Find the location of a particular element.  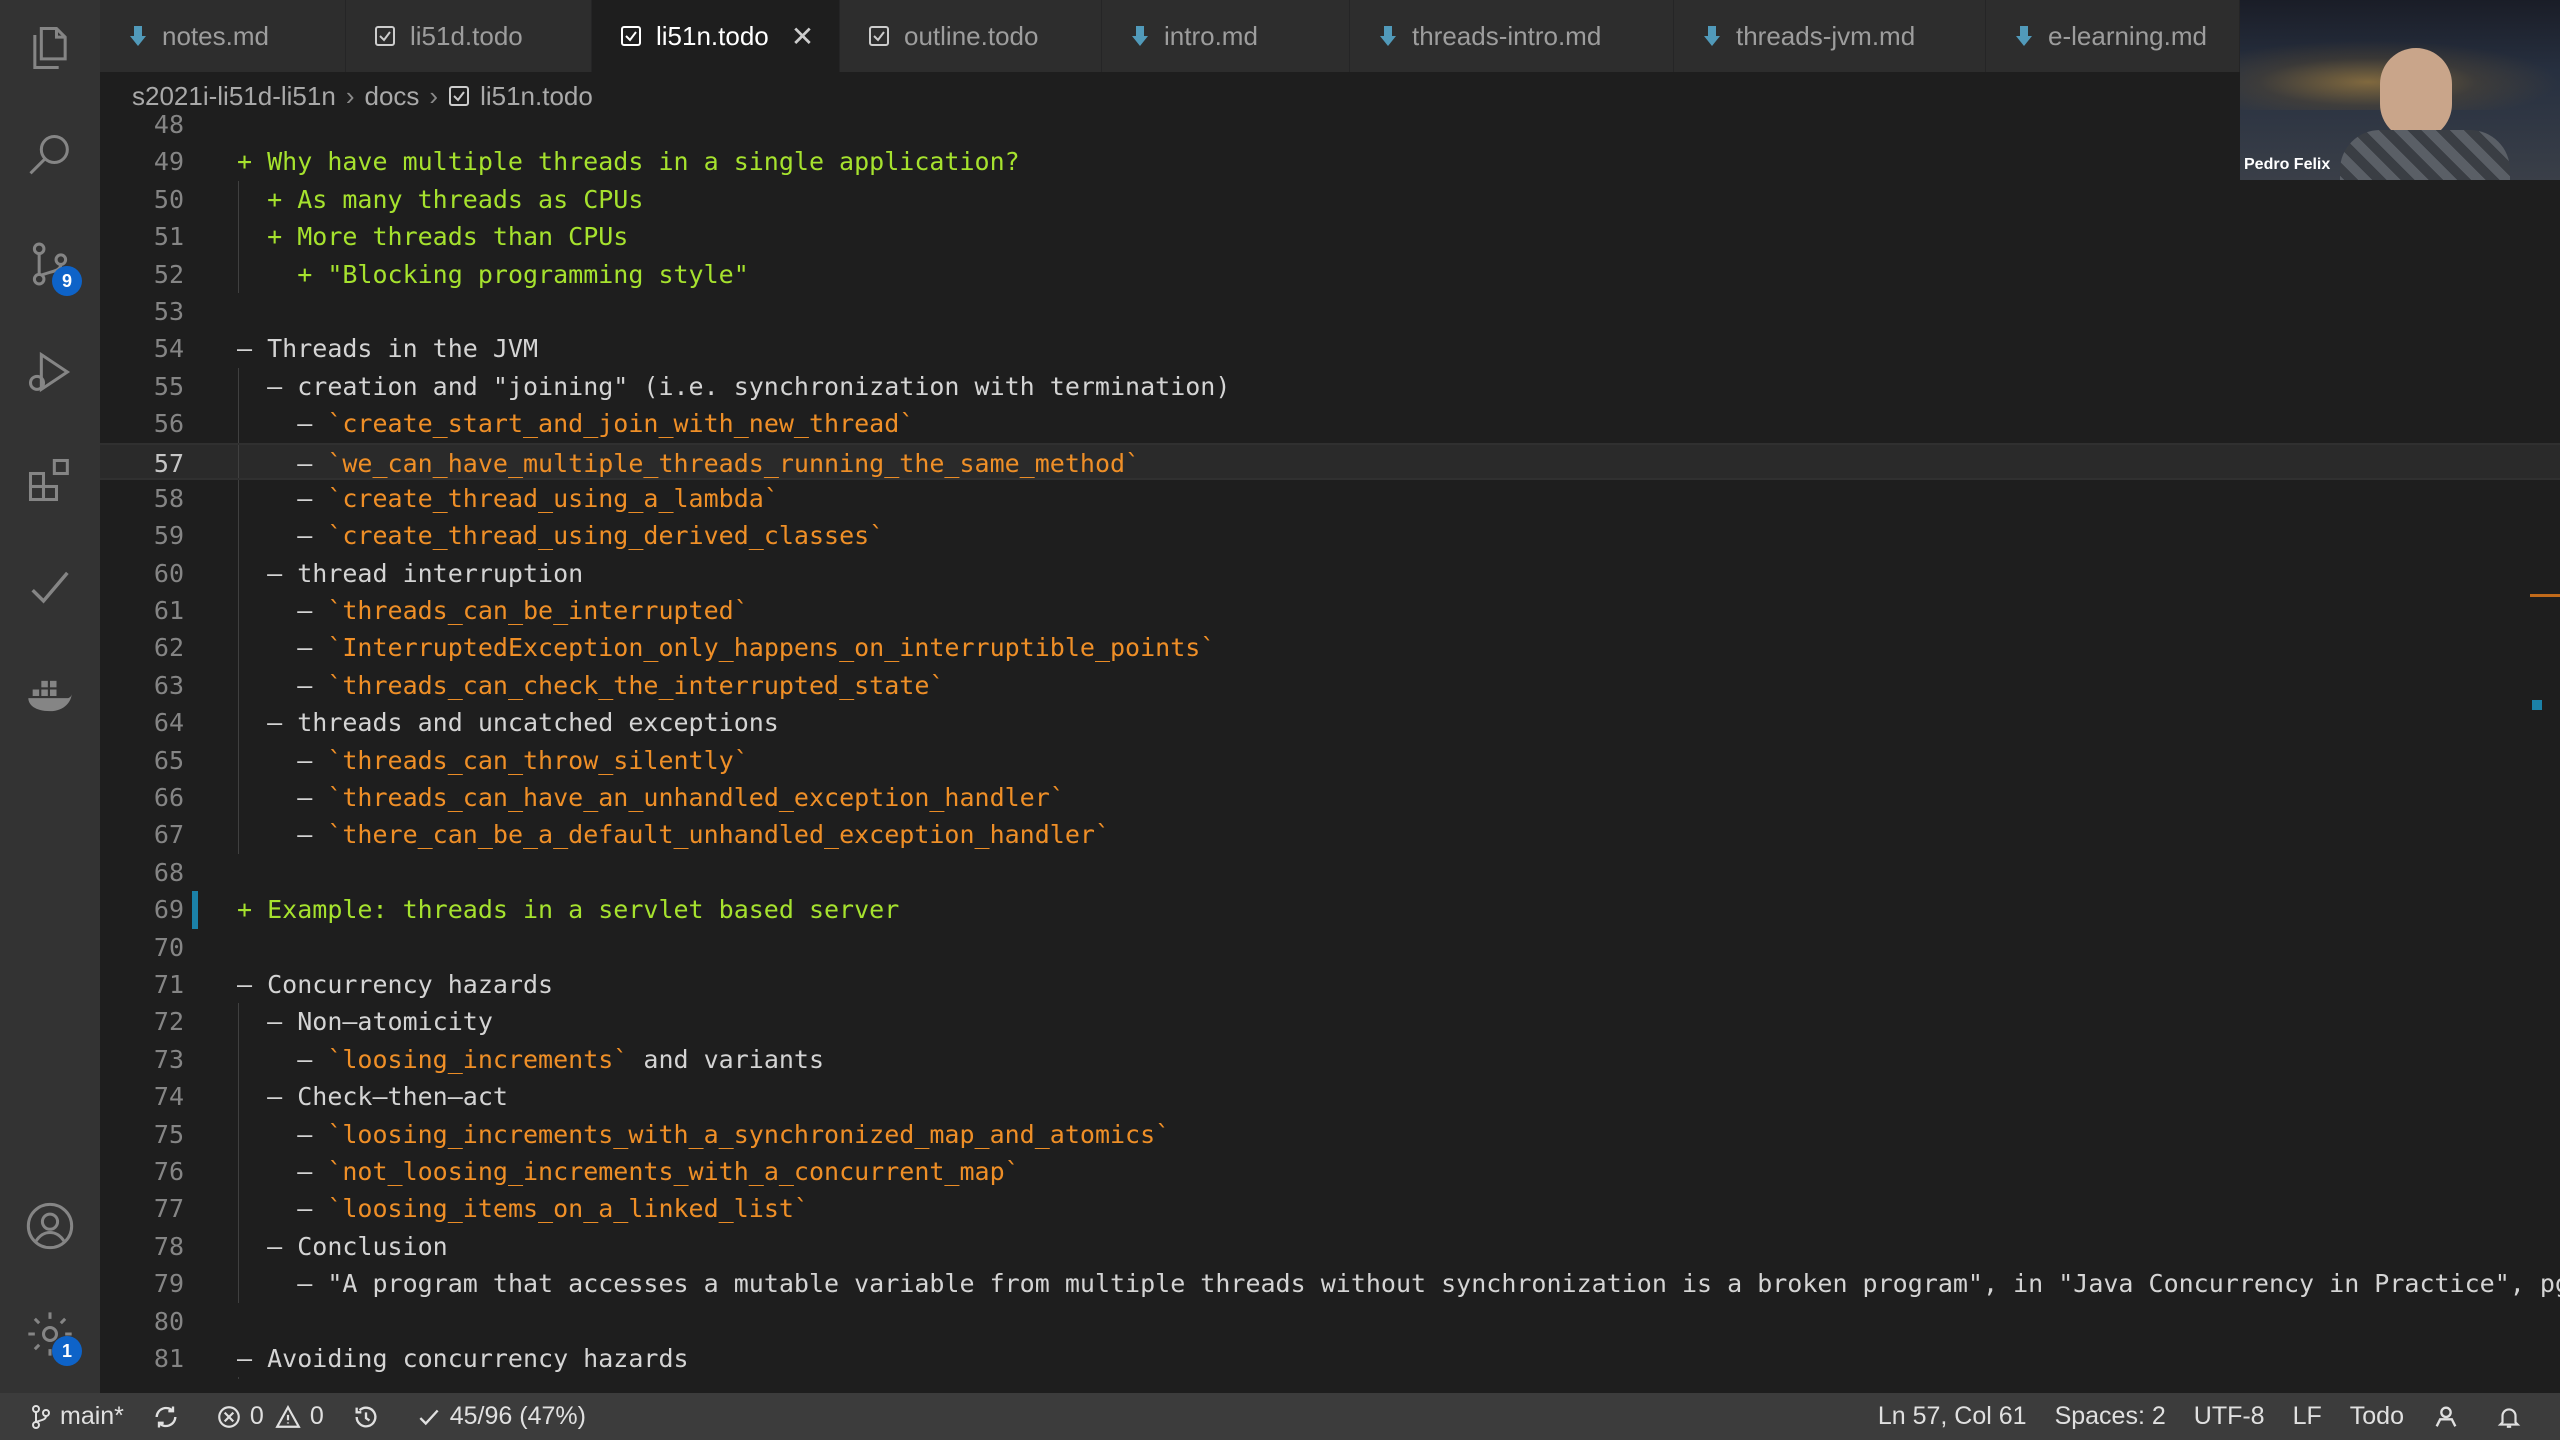

code-line: 74 – Check–then–act is located at coordinates (1330, 1097).